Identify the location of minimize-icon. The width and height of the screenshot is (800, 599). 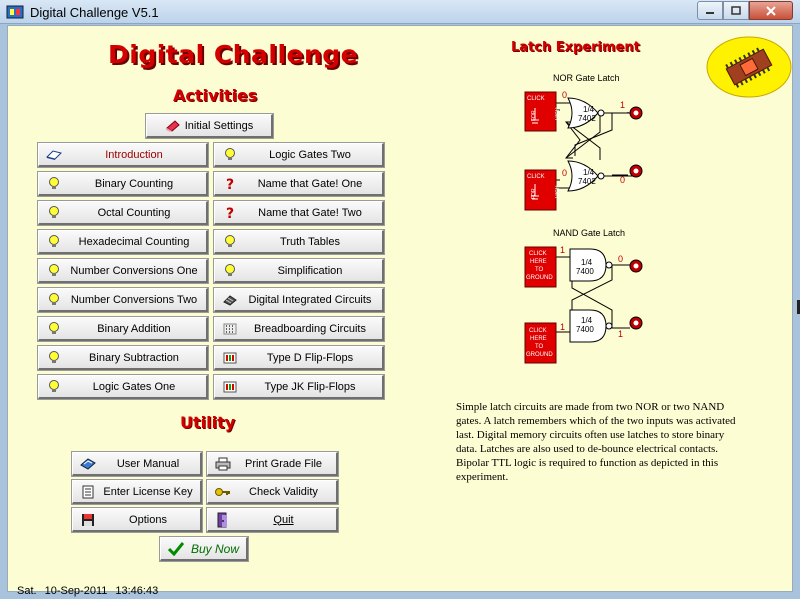
(710, 12).